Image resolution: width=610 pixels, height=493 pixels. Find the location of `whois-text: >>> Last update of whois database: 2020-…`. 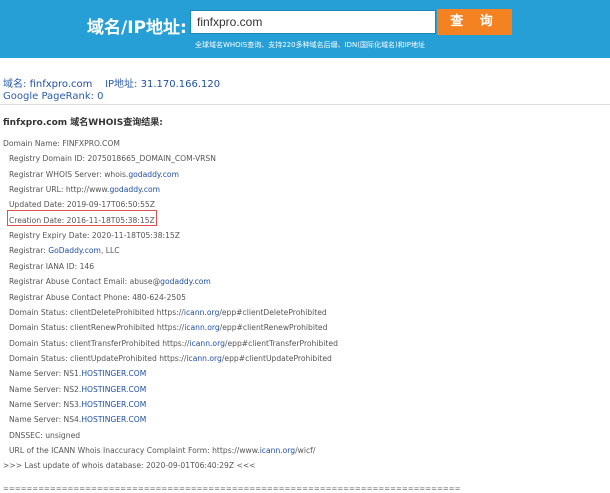

whois-text: >>> Last update of whois database: 2020-… is located at coordinates (129, 466).